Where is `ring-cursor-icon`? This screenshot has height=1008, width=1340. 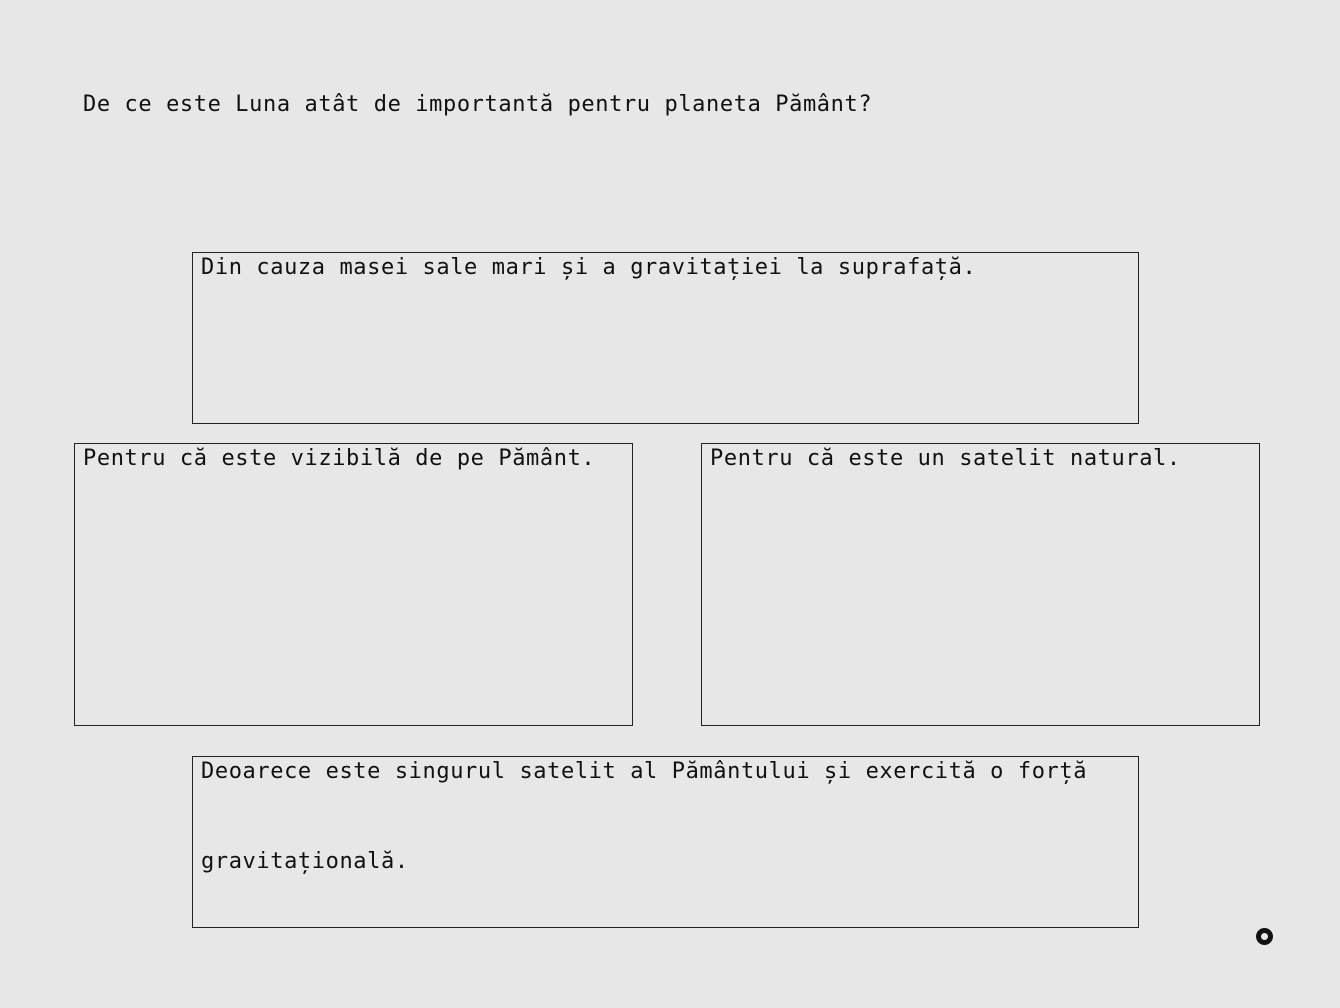 ring-cursor-icon is located at coordinates (1264, 936).